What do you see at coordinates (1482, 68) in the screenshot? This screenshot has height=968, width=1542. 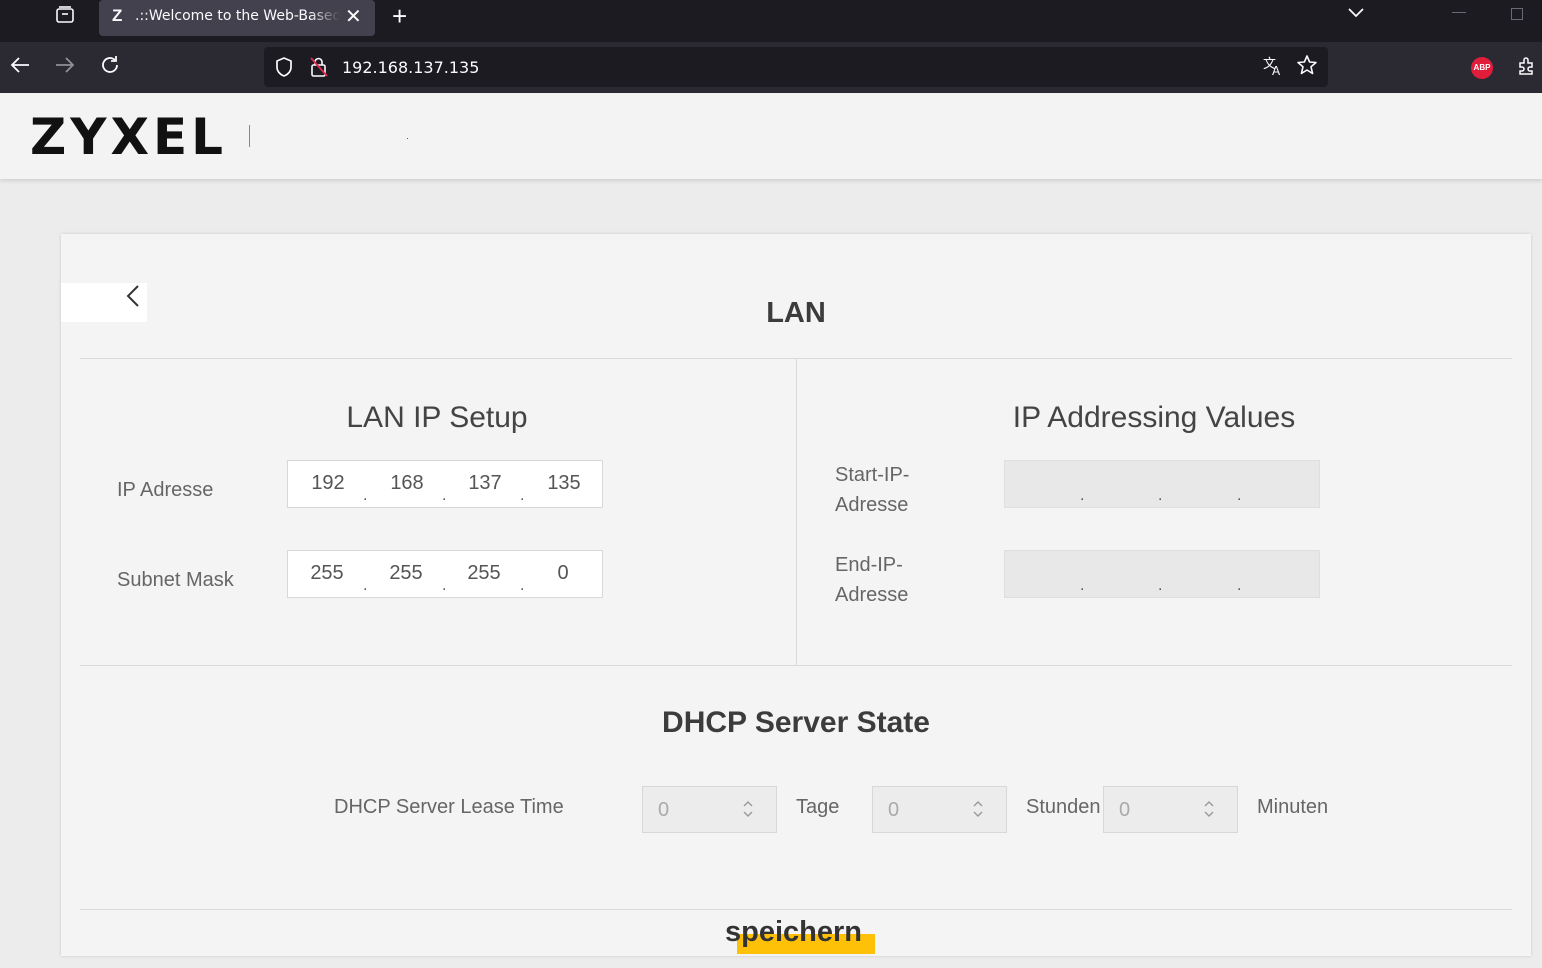 I see `adblock-plus-icon: ABP` at bounding box center [1482, 68].